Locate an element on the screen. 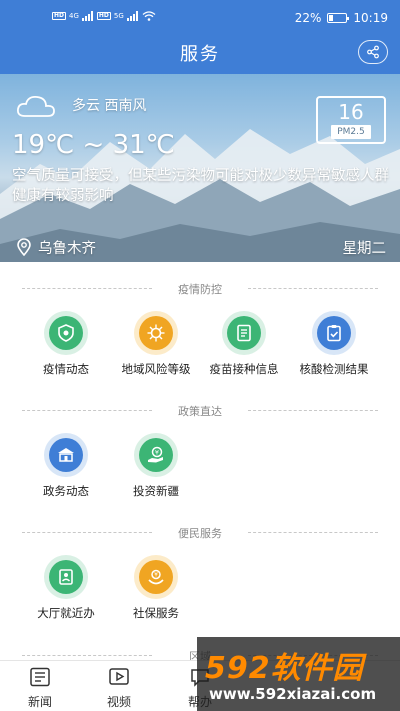 Image resolution: width=400 pixels, height=711 pixels. watermark-url: www.592xiazai.com is located at coordinates (293, 694).